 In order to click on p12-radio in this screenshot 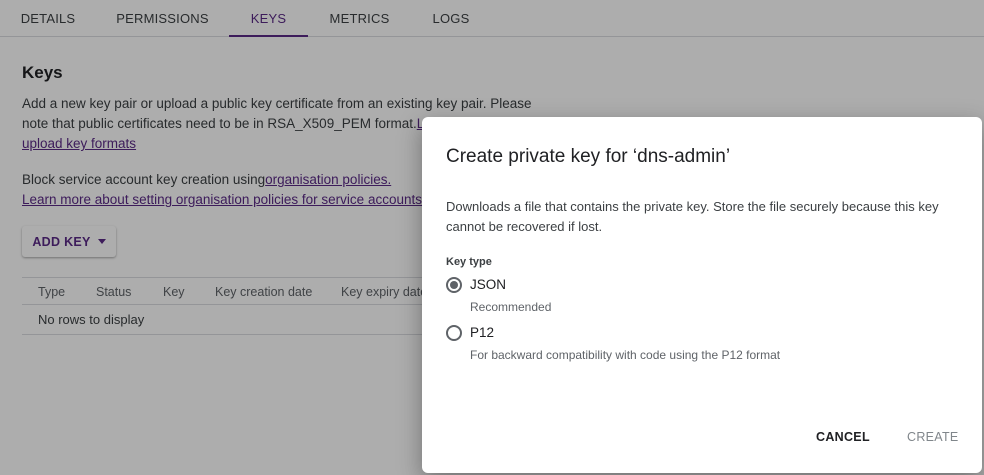, I will do `click(454, 333)`.